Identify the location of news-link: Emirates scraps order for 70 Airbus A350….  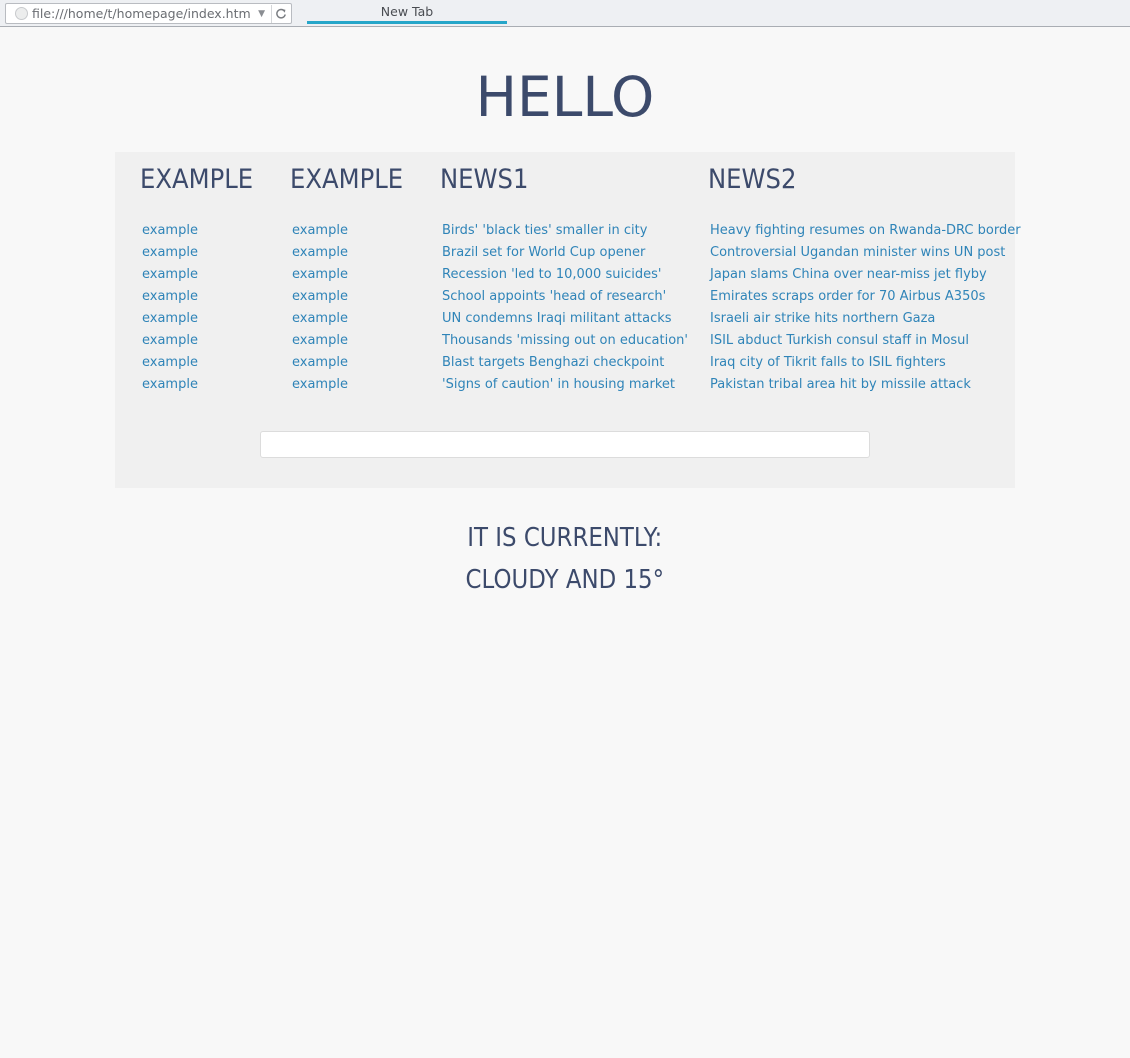
(847, 296).